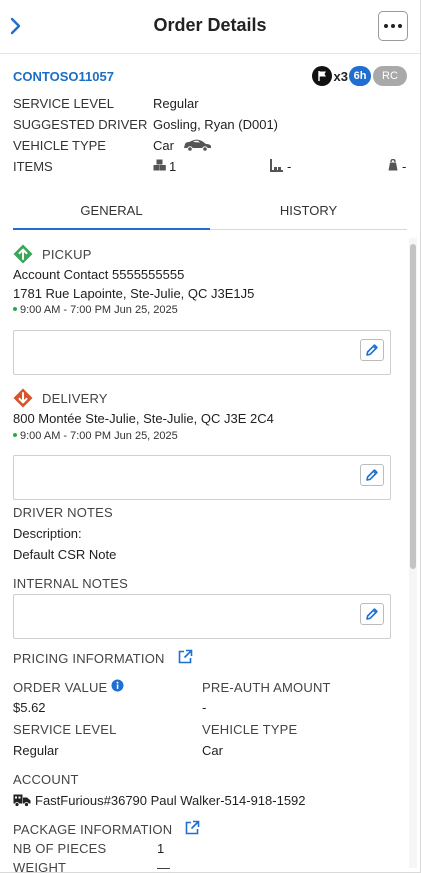 The width and height of the screenshot is (422, 873). Describe the element at coordinates (173, 166) in the screenshot. I see `items-count: 1` at that location.